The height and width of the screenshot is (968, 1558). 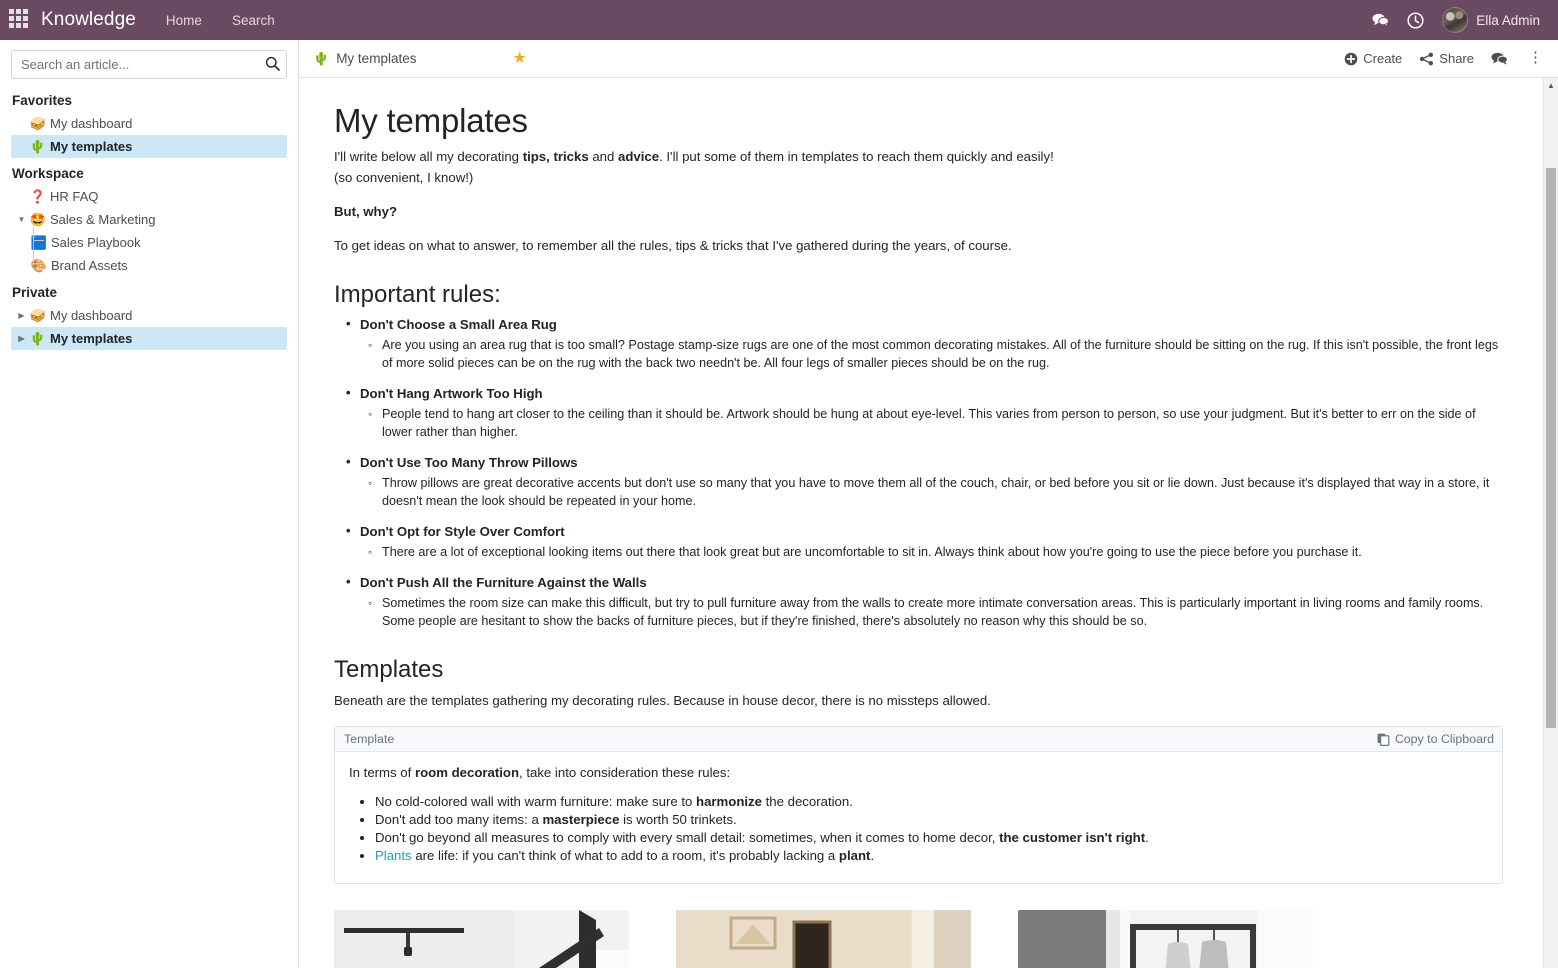 I want to click on top-navbar: Knowledge Home Search Ella Admin, so click(x=779, y=20).